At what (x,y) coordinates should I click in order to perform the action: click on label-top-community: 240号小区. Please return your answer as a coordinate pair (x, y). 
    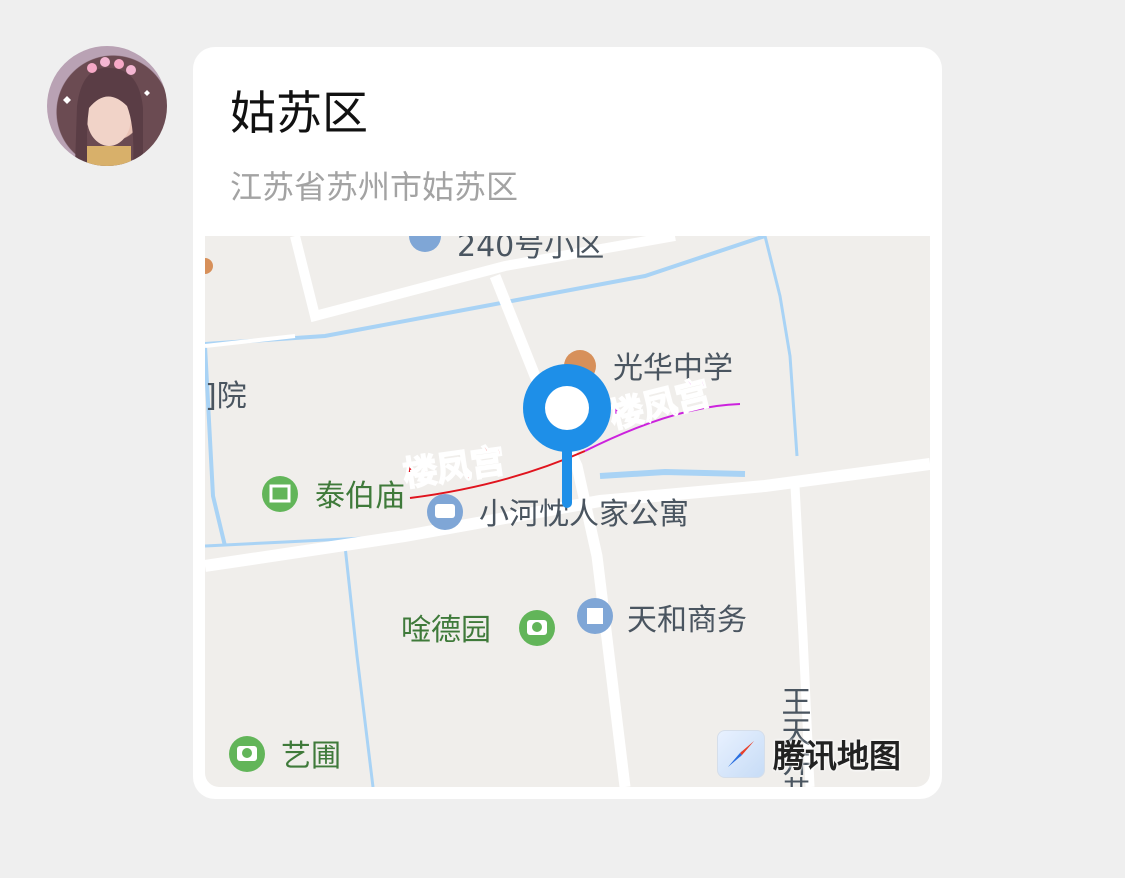
    Looking at the image, I should click on (530, 250).